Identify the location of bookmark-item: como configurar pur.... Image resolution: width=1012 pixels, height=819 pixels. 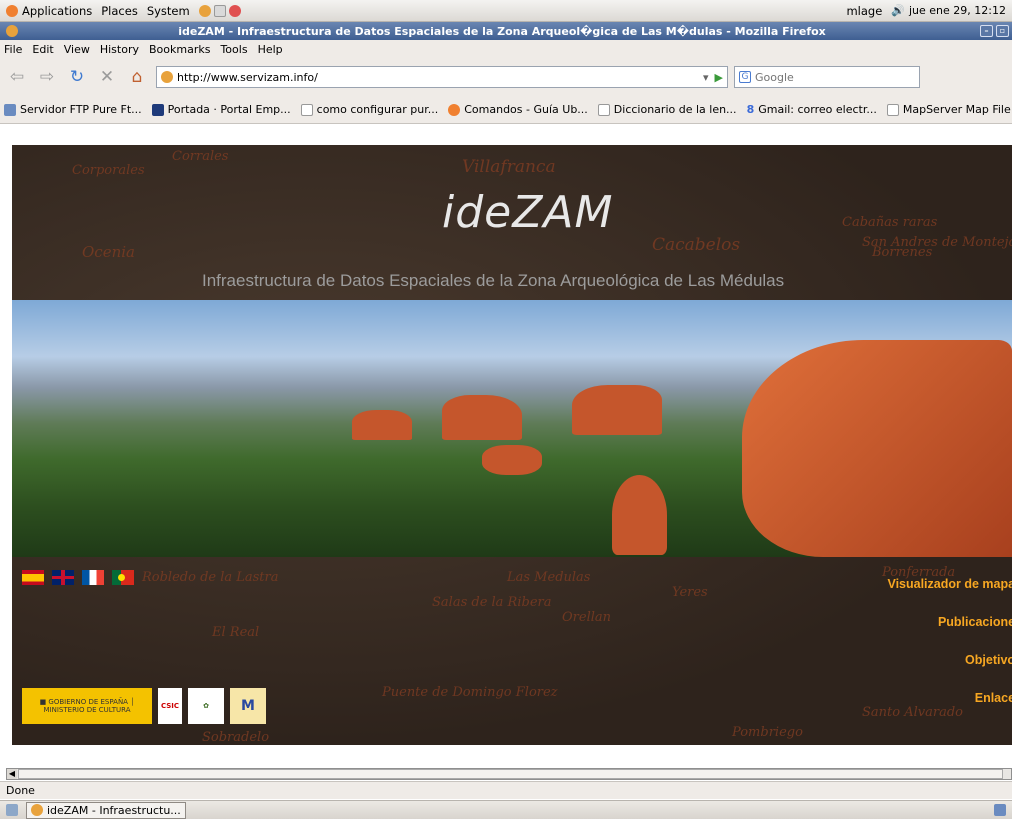
(369, 109).